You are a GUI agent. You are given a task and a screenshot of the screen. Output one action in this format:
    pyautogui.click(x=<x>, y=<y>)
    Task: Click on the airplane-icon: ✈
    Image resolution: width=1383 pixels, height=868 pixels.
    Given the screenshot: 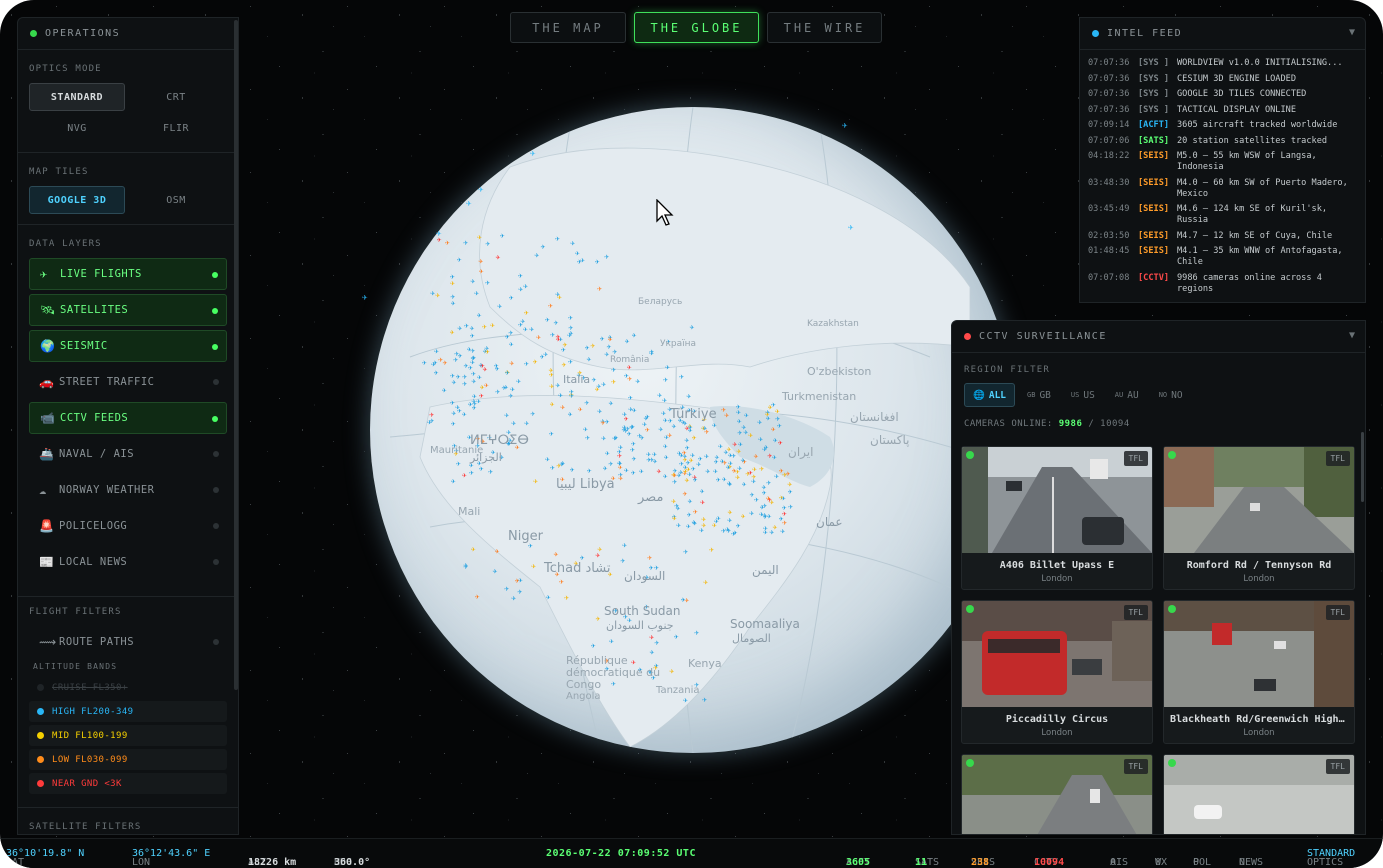 What is the action you would take?
    pyautogui.click(x=44, y=274)
    